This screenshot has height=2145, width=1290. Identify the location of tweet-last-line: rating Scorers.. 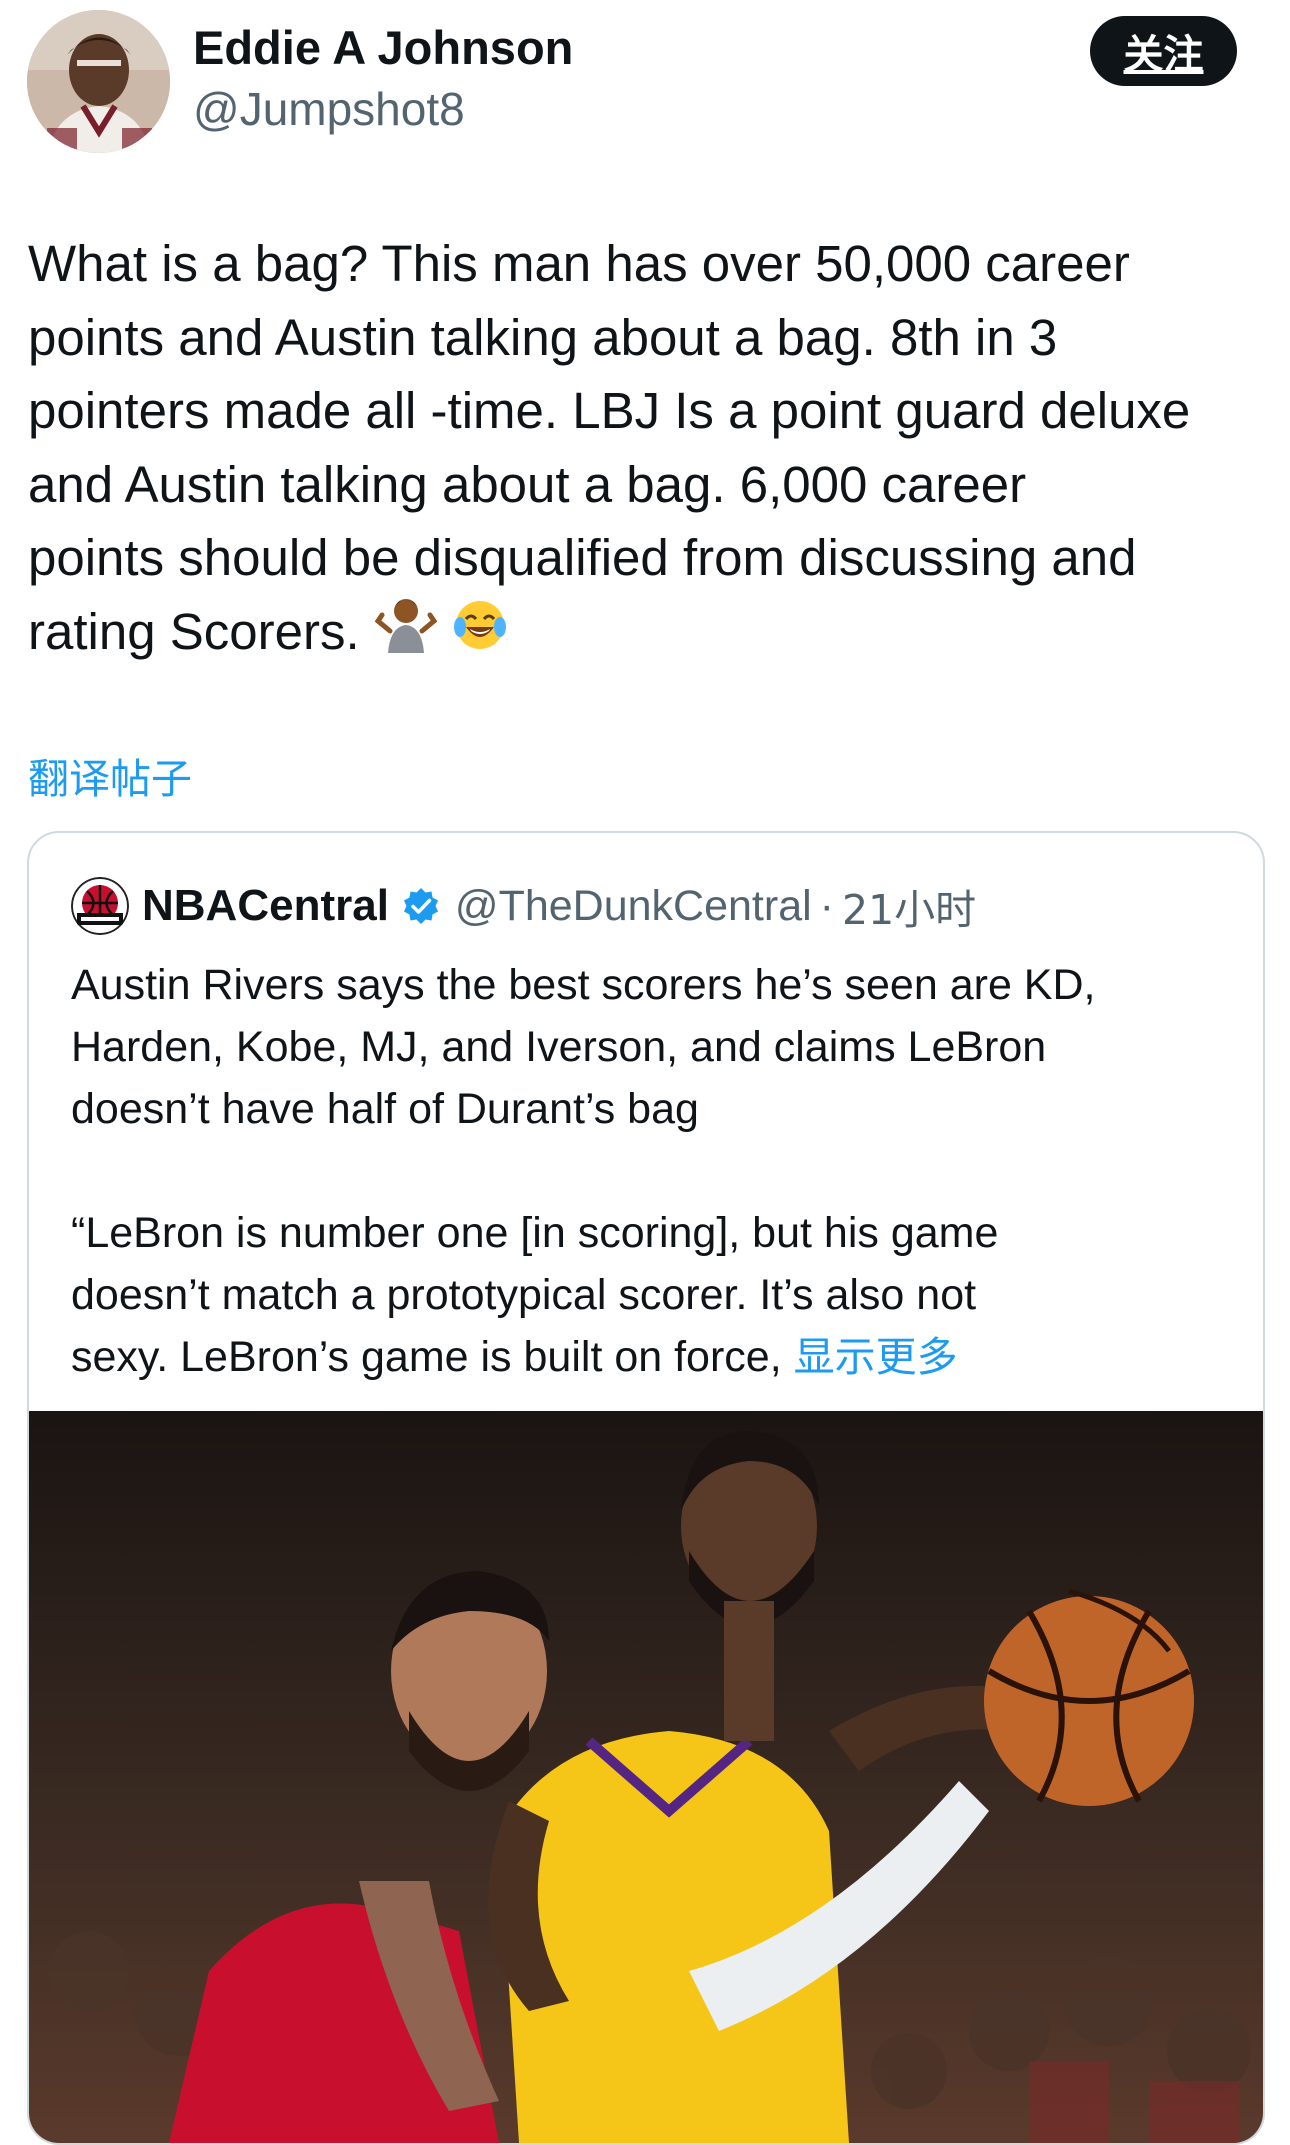
(648, 635).